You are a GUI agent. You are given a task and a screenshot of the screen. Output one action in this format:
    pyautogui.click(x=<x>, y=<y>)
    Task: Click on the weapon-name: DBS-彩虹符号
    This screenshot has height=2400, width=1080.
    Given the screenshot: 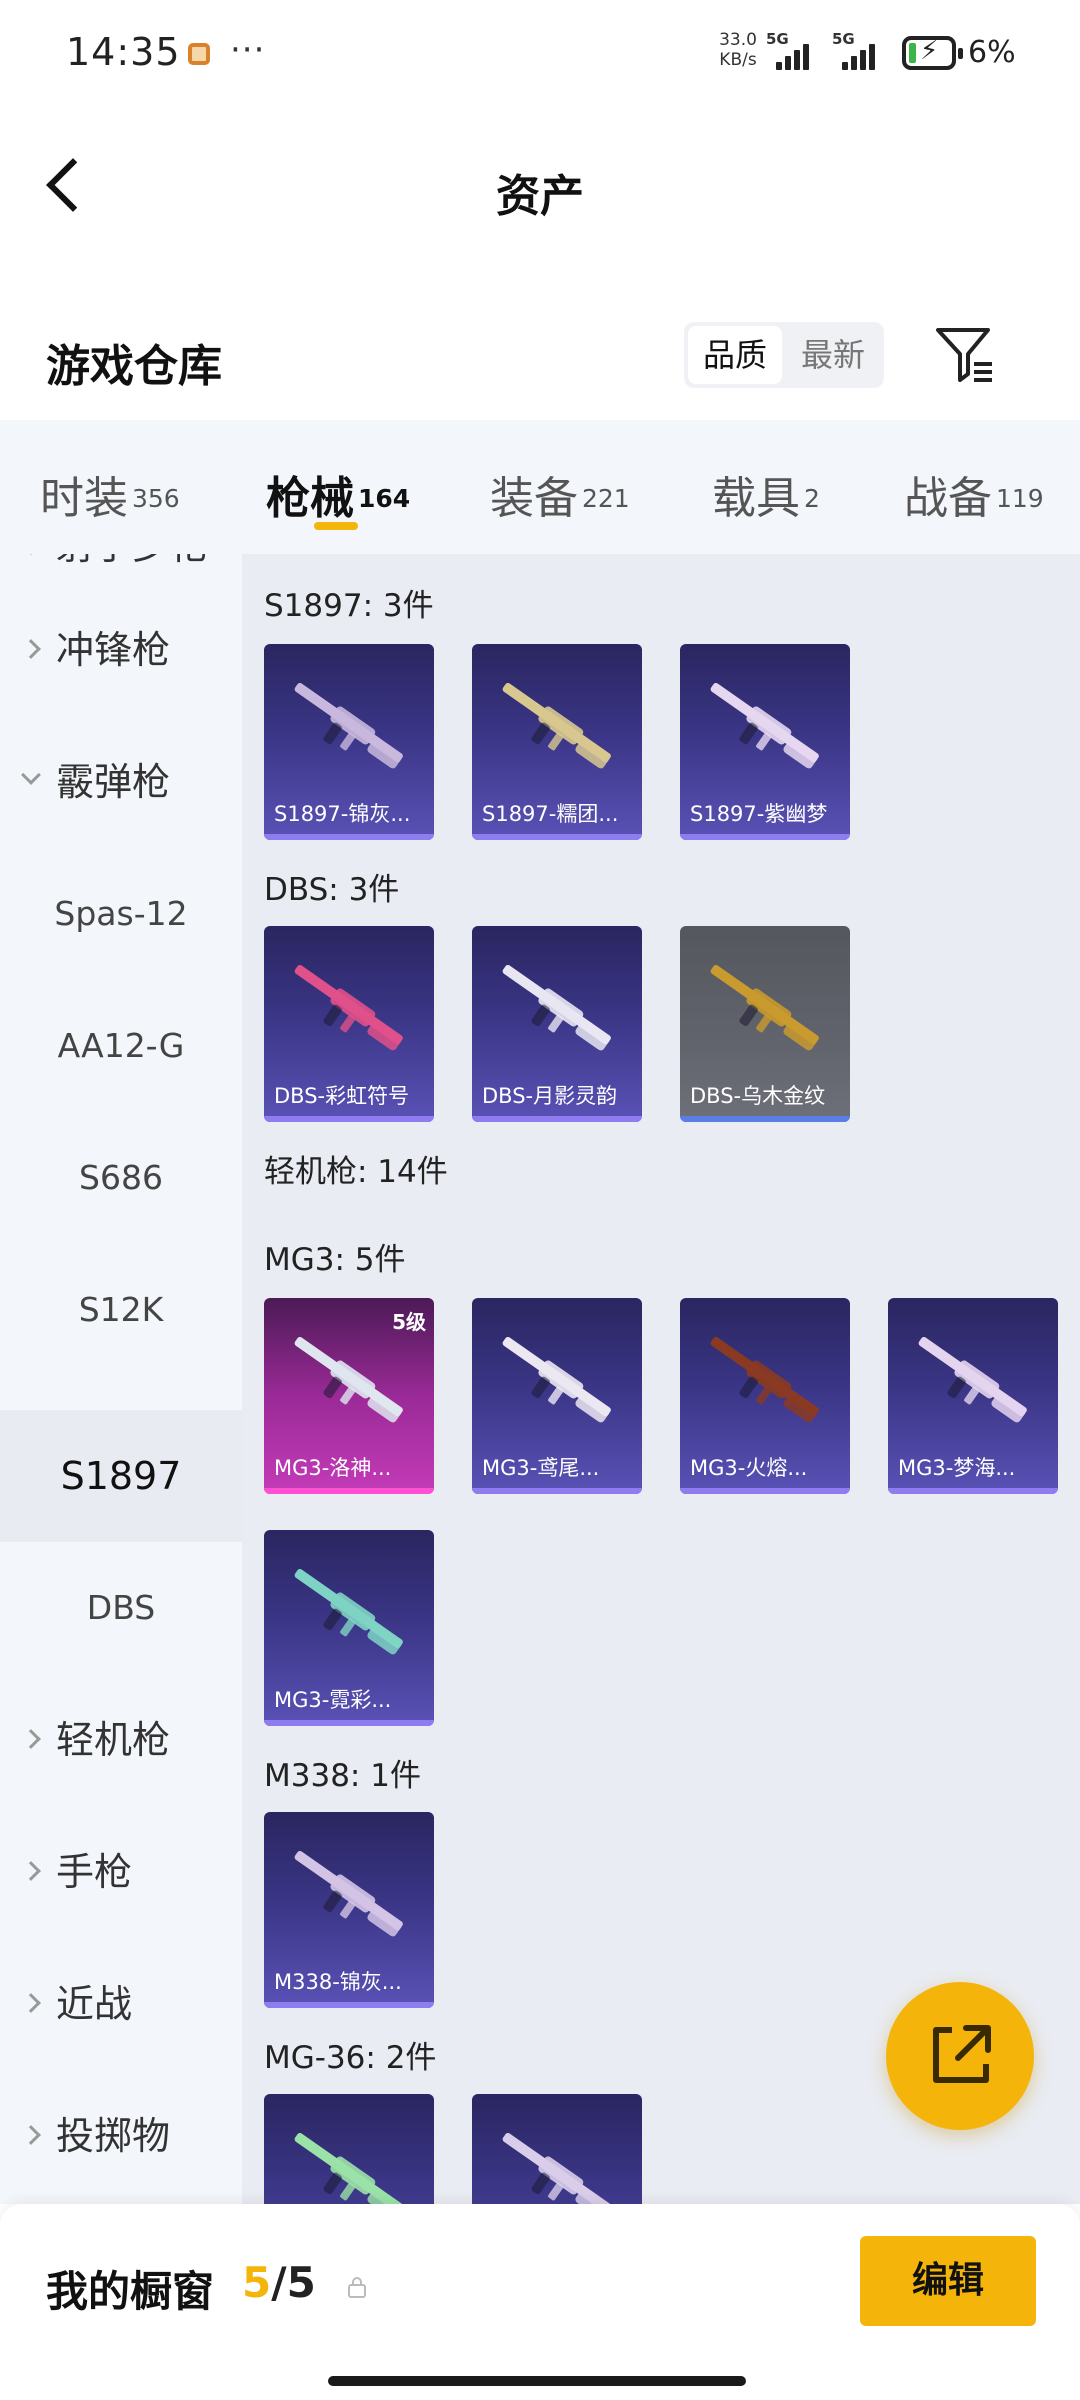 What is the action you would take?
    pyautogui.click(x=342, y=1096)
    